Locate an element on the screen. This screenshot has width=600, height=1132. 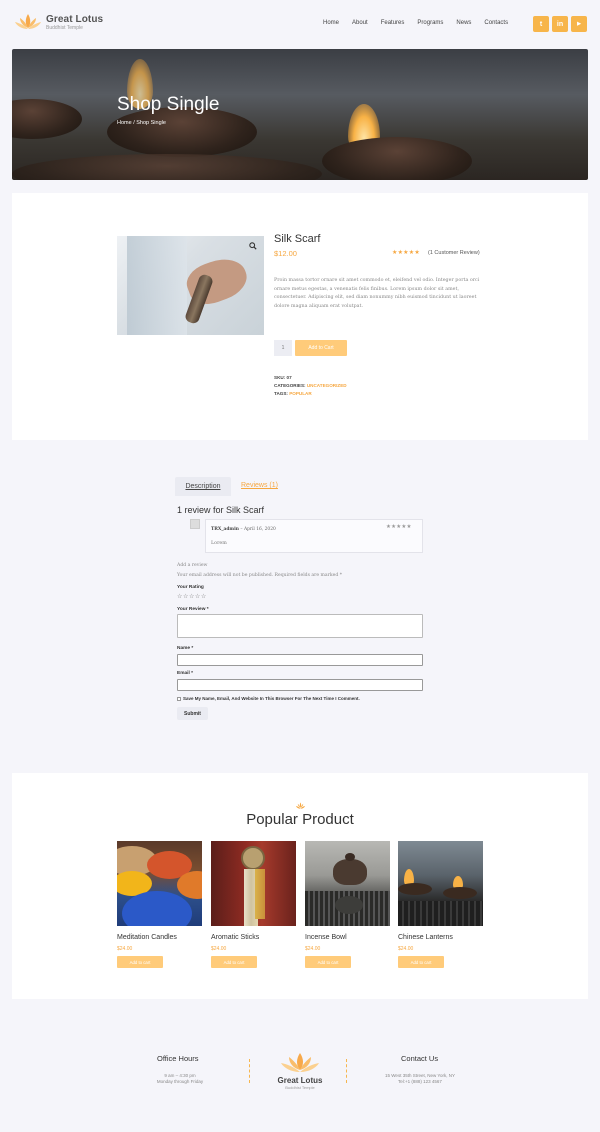
youtube-icon: ▶ is located at coordinates (579, 24).